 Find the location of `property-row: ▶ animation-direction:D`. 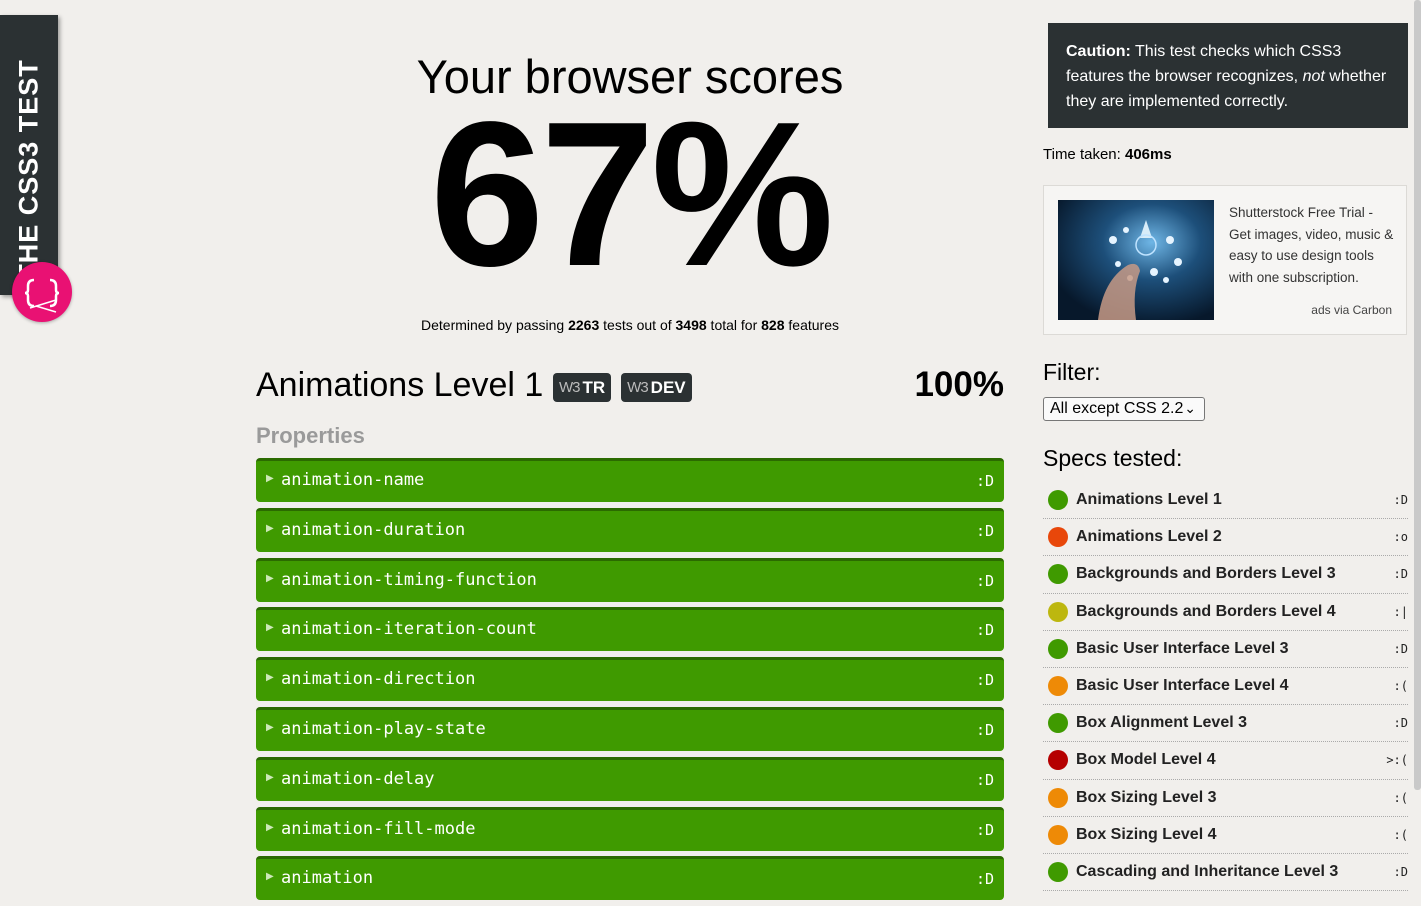

property-row: ▶ animation-direction:D is located at coordinates (630, 679).